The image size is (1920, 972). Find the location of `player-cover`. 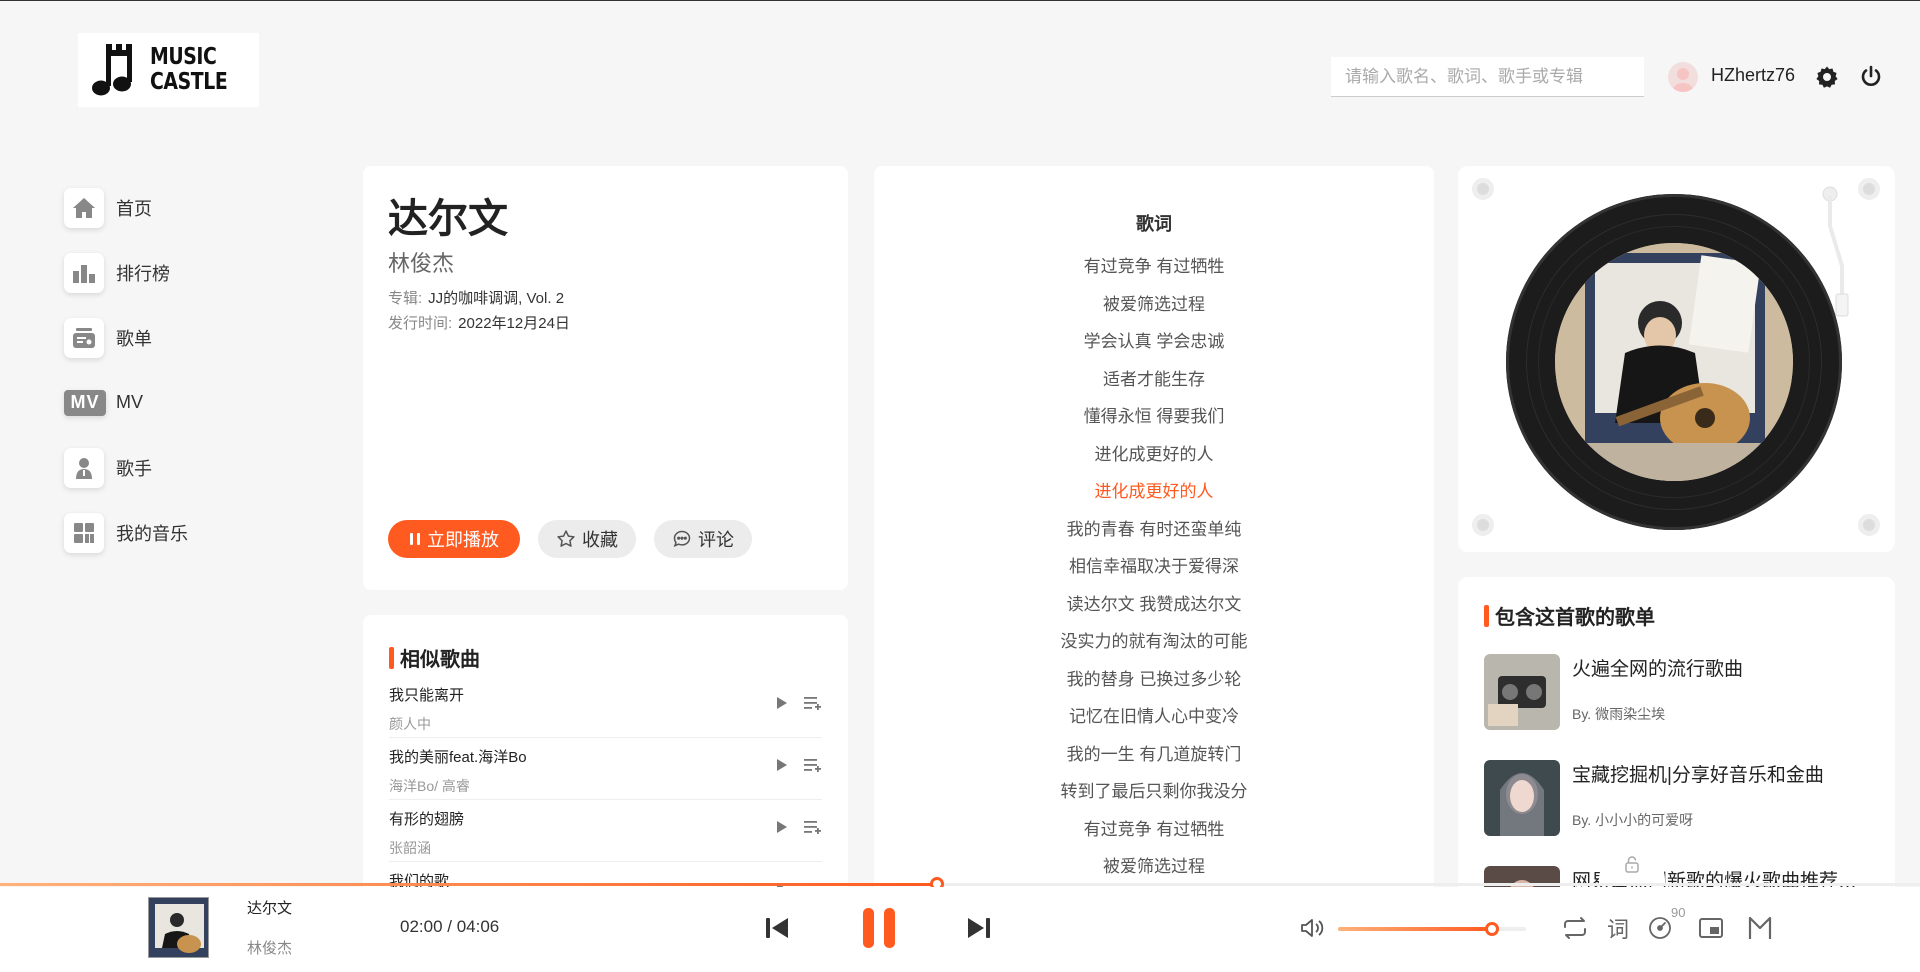

player-cover is located at coordinates (178, 927).